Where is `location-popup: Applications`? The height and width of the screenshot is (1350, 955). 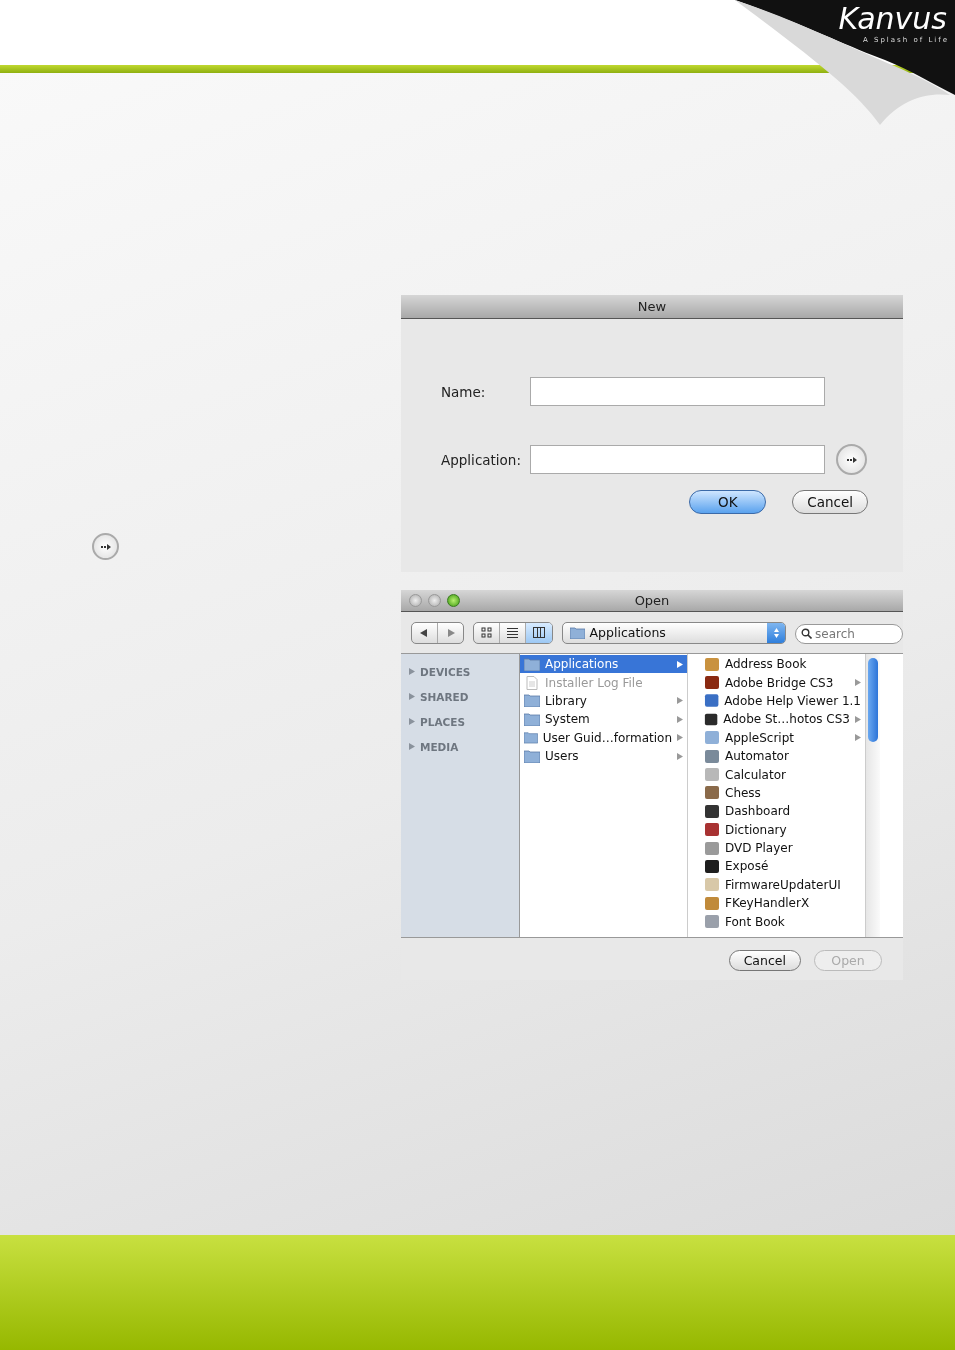 location-popup: Applications is located at coordinates (673, 632).